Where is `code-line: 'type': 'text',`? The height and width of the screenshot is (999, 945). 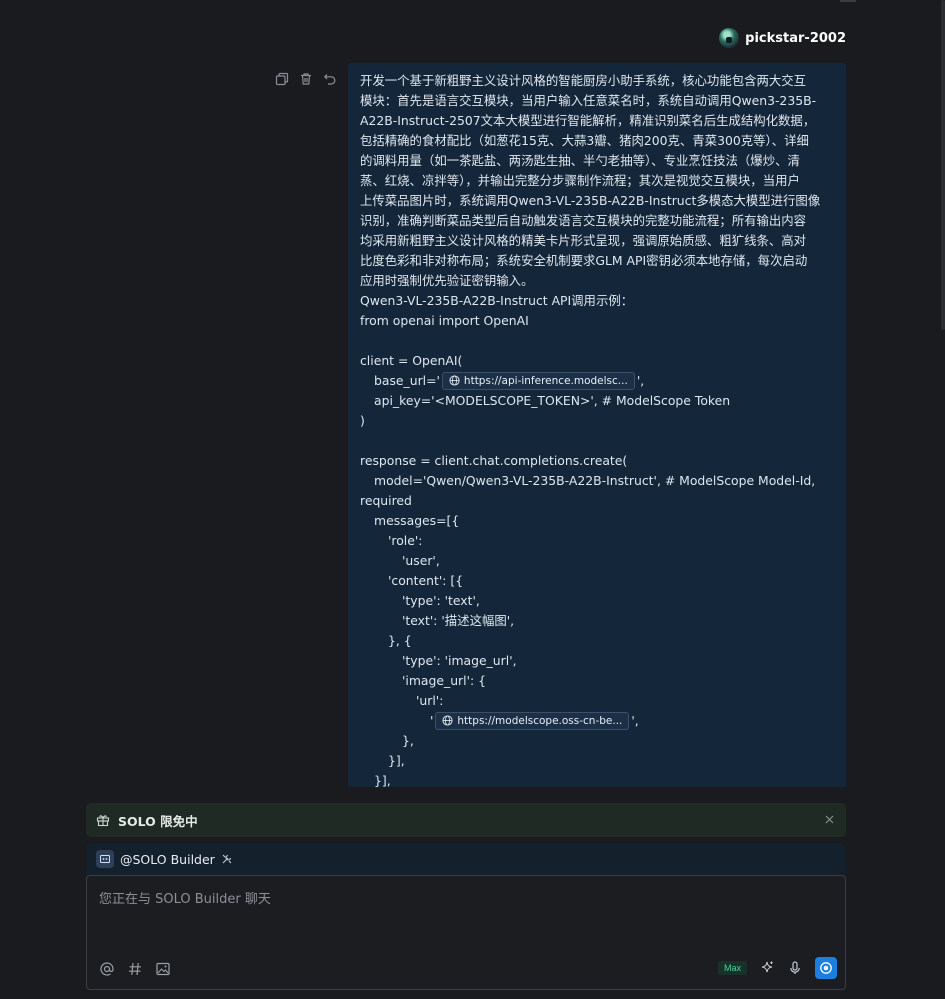
code-line: 'type': 'text', is located at coordinates (441, 600).